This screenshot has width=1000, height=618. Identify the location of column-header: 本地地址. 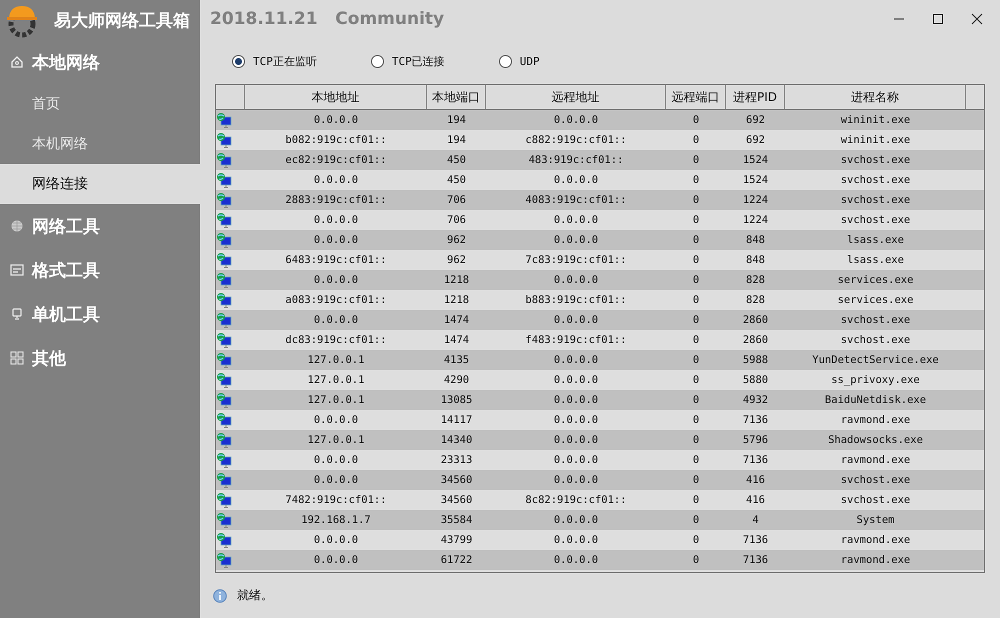
(336, 97).